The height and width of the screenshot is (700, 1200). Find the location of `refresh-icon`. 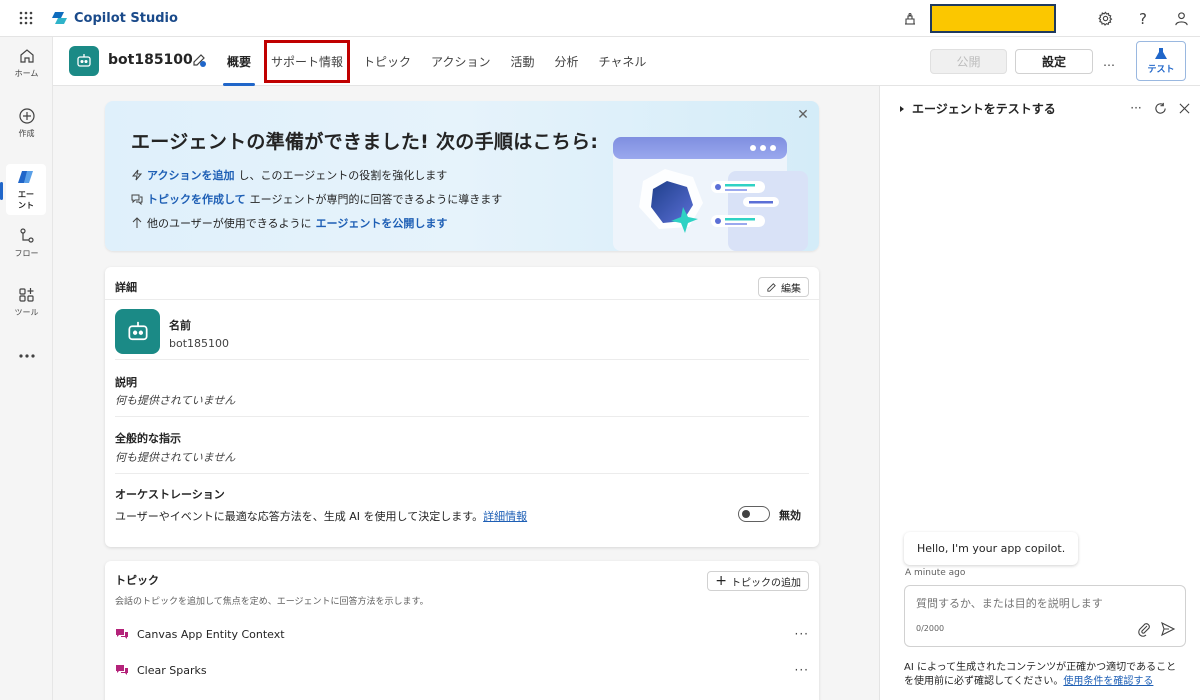

refresh-icon is located at coordinates (1160, 108).